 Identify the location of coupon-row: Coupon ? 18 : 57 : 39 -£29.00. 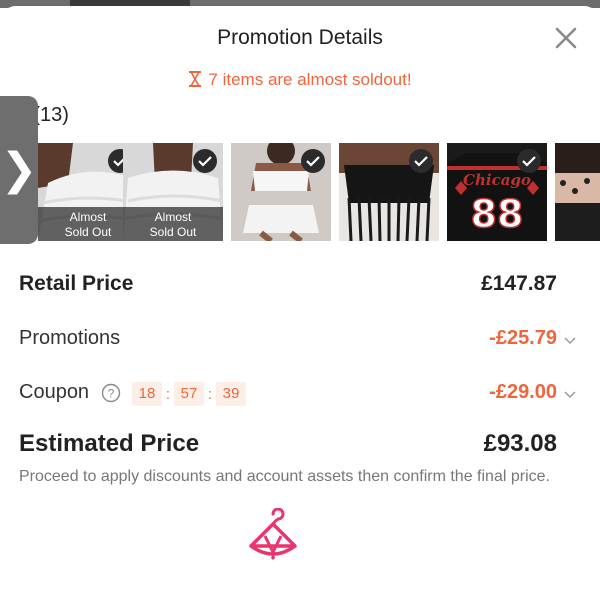
(299, 396).